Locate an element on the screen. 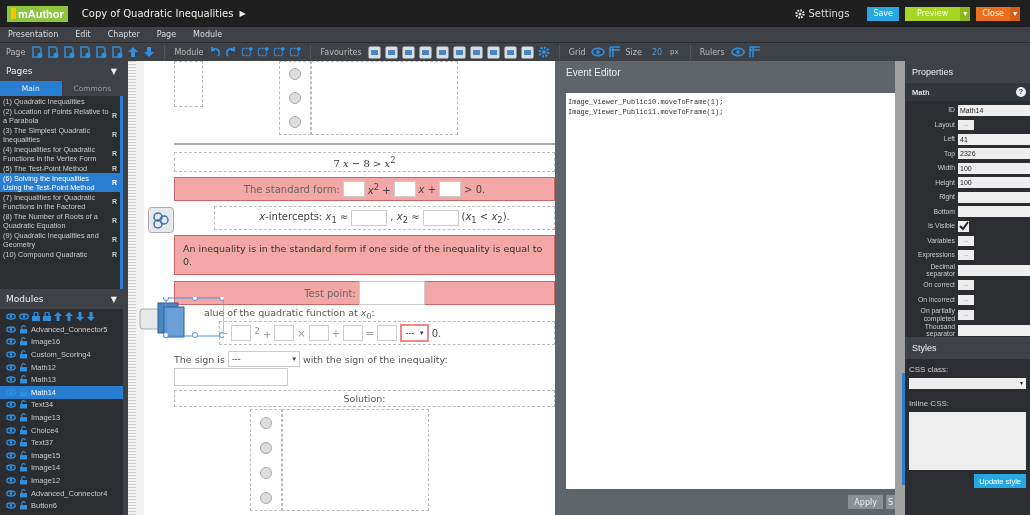 This screenshot has width=1030, height=515. settings-icon is located at coordinates (543, 52).